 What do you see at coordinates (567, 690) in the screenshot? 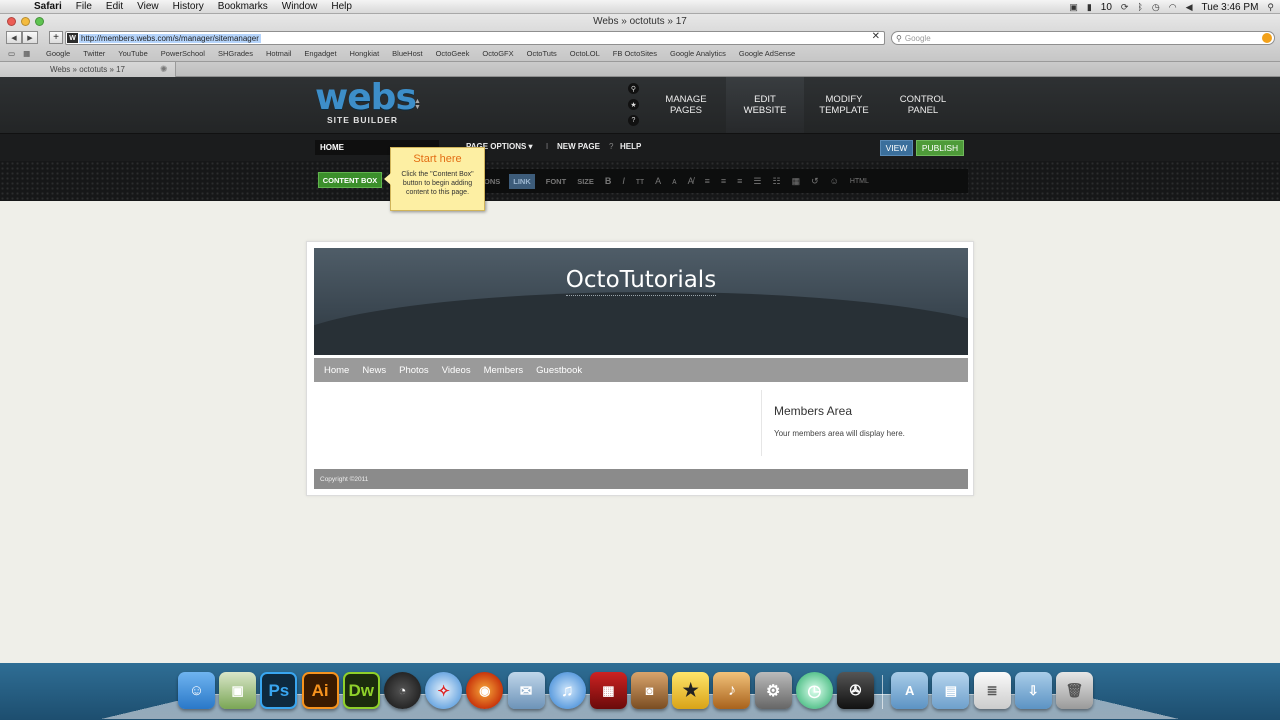
I see `itunes-icon: ♫` at bounding box center [567, 690].